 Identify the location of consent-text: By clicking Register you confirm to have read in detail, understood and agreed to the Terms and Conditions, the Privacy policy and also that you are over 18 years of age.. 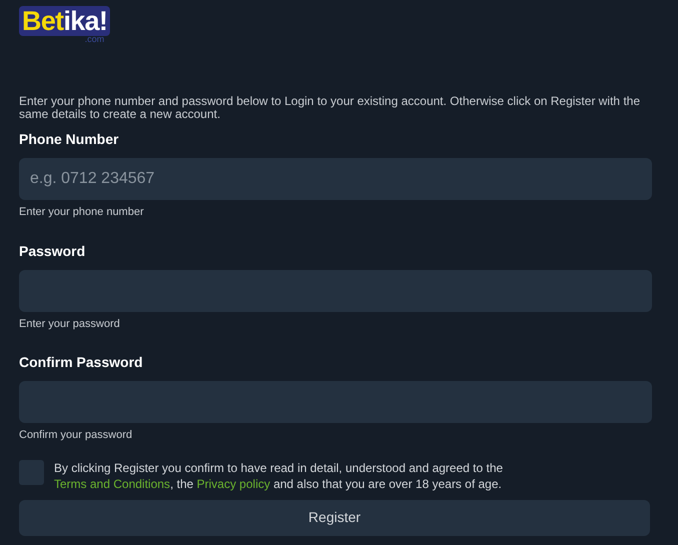
(279, 476).